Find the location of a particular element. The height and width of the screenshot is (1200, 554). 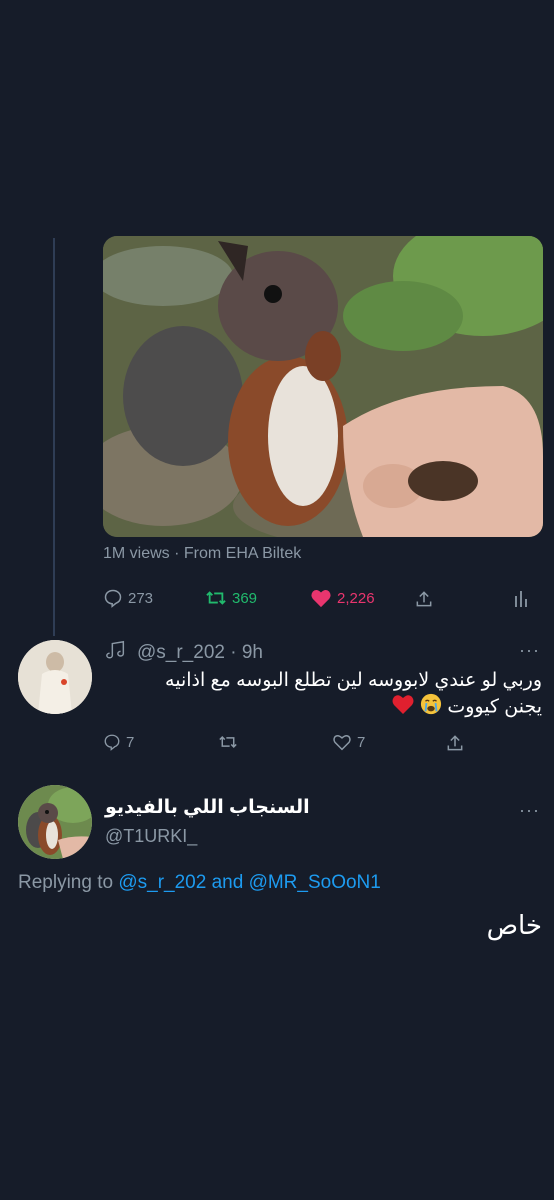

like-count: 2,226 is located at coordinates (356, 598).